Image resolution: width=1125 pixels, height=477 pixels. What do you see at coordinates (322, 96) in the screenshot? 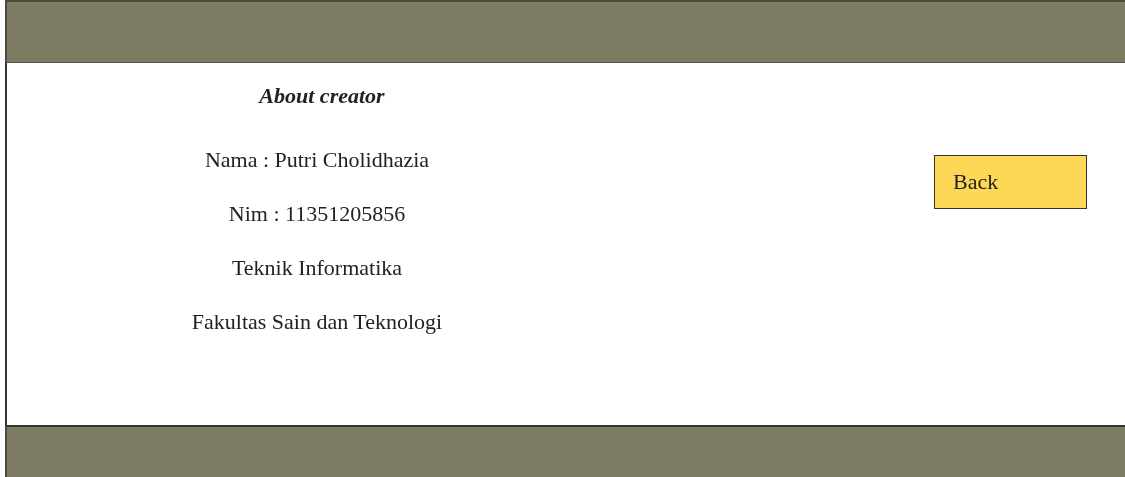
I see `page-title: About creator` at bounding box center [322, 96].